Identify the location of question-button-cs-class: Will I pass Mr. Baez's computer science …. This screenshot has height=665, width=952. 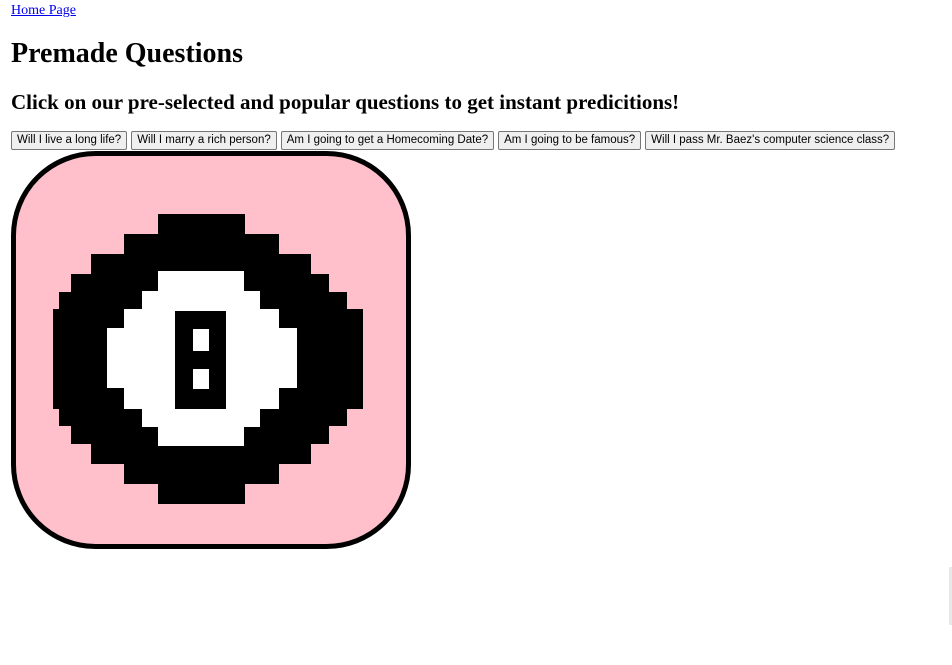
(770, 140).